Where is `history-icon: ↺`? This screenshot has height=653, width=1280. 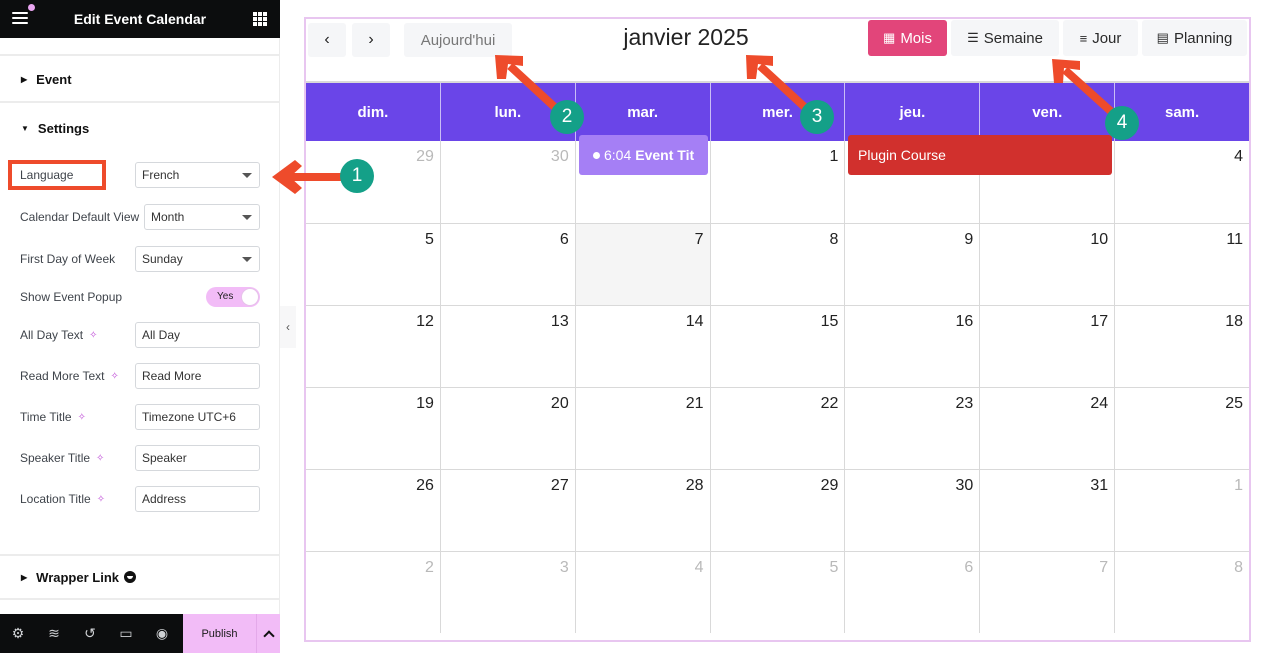 history-icon: ↺ is located at coordinates (90, 633).